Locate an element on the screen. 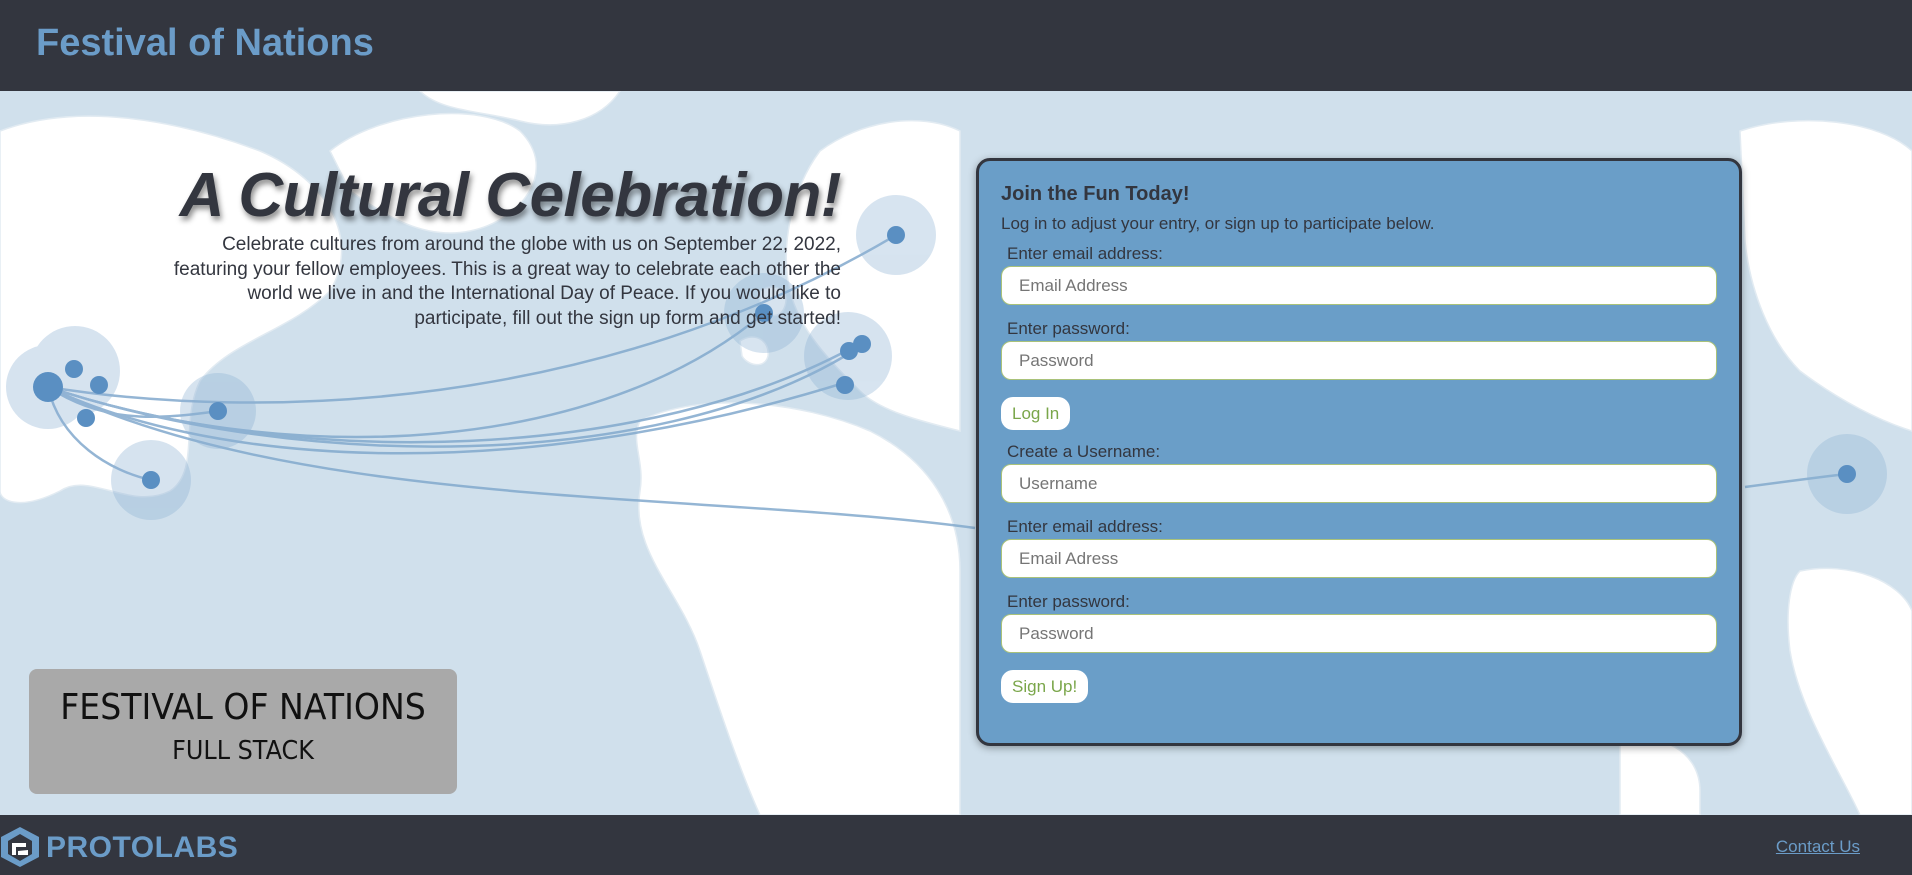 Image resolution: width=1912 pixels, height=875 pixels. login-password-label: Enter password: is located at coordinates (1068, 328).